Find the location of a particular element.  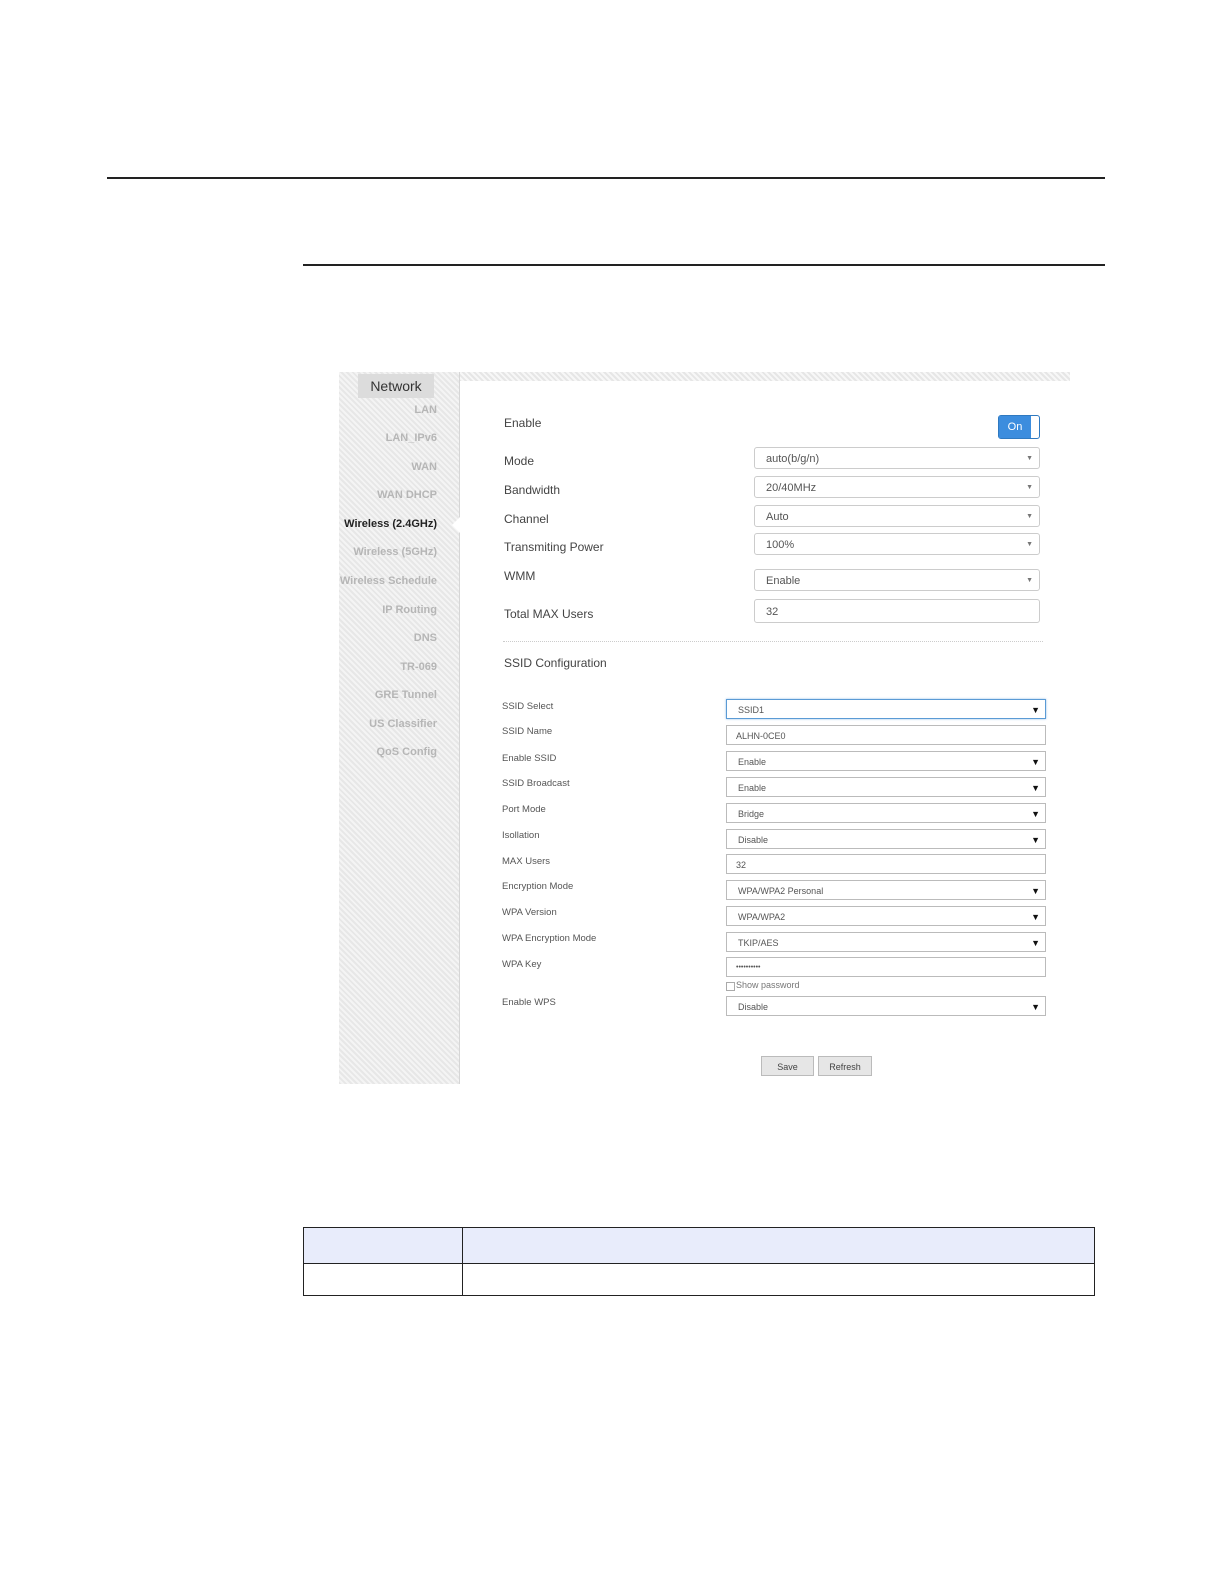

isolation-label: Isollation is located at coordinates (521, 835).